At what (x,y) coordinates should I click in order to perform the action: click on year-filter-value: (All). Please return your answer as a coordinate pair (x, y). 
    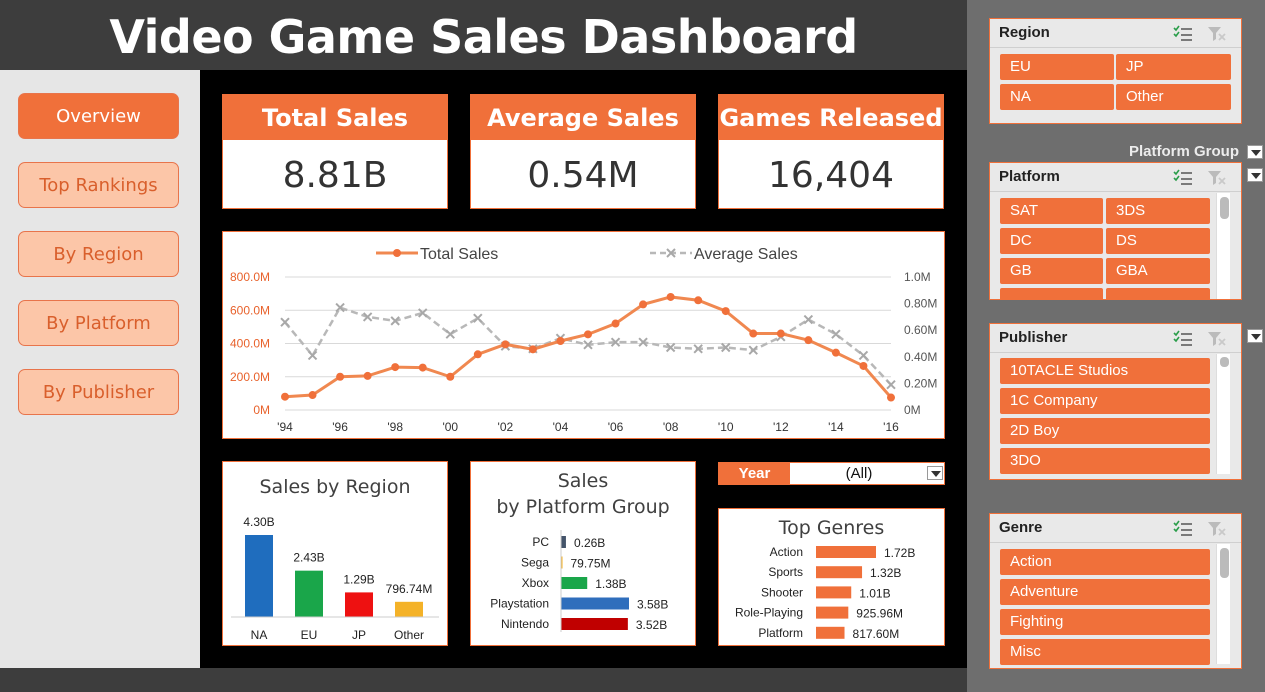
    Looking at the image, I should click on (859, 473).